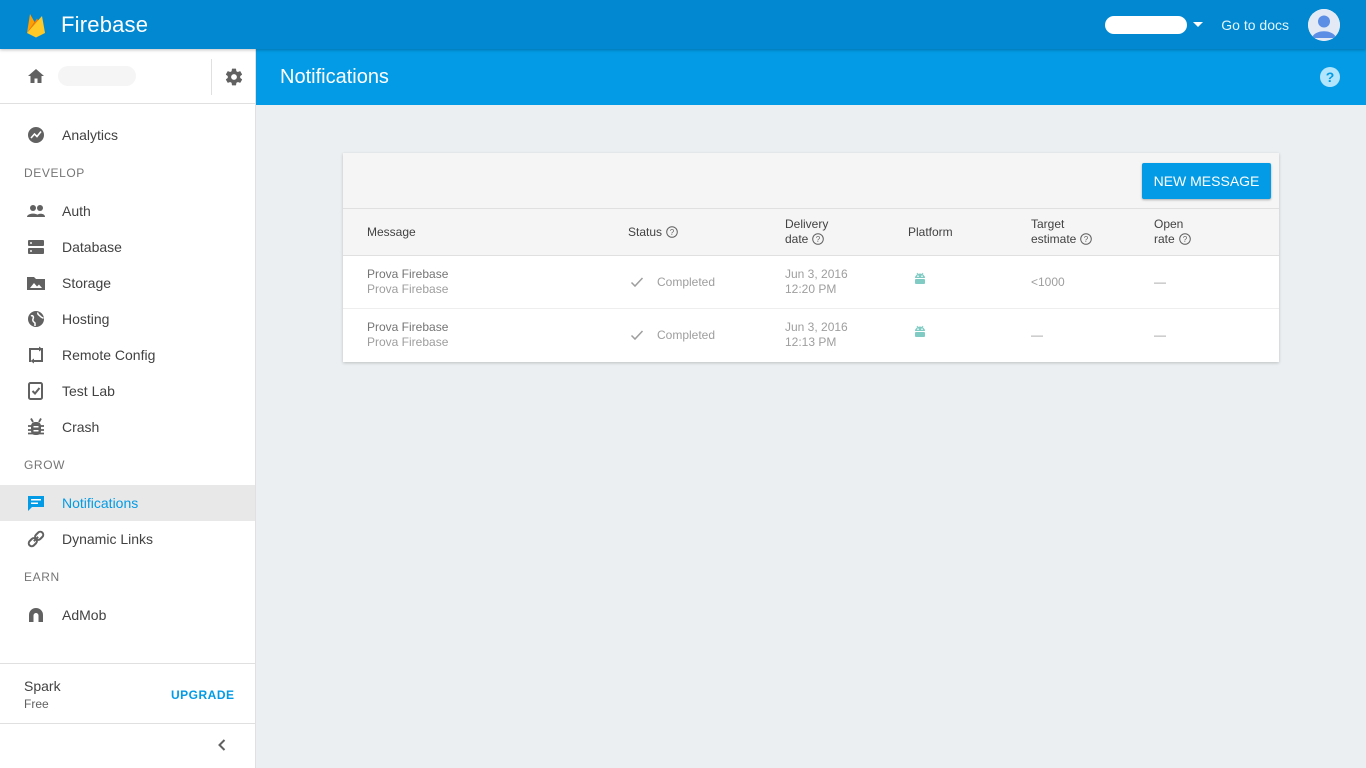 The image size is (1366, 768). Describe the element at coordinates (36, 283) in the screenshot. I see `storage-icon` at that location.